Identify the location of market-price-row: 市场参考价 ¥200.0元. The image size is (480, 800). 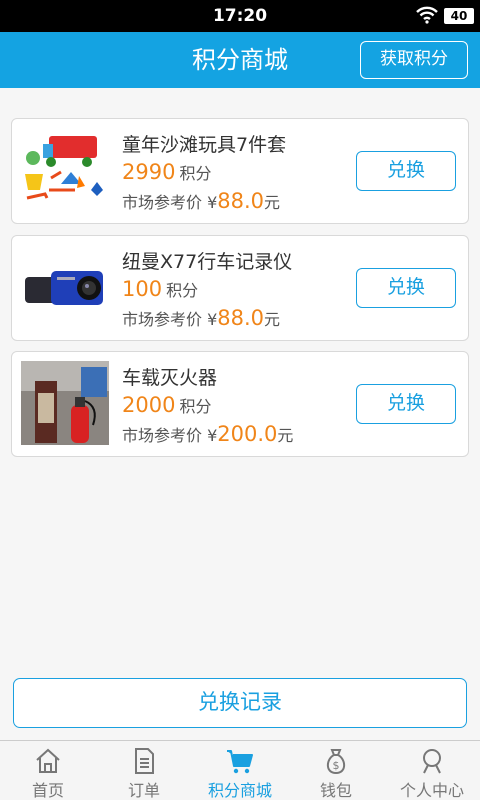
(207, 434).